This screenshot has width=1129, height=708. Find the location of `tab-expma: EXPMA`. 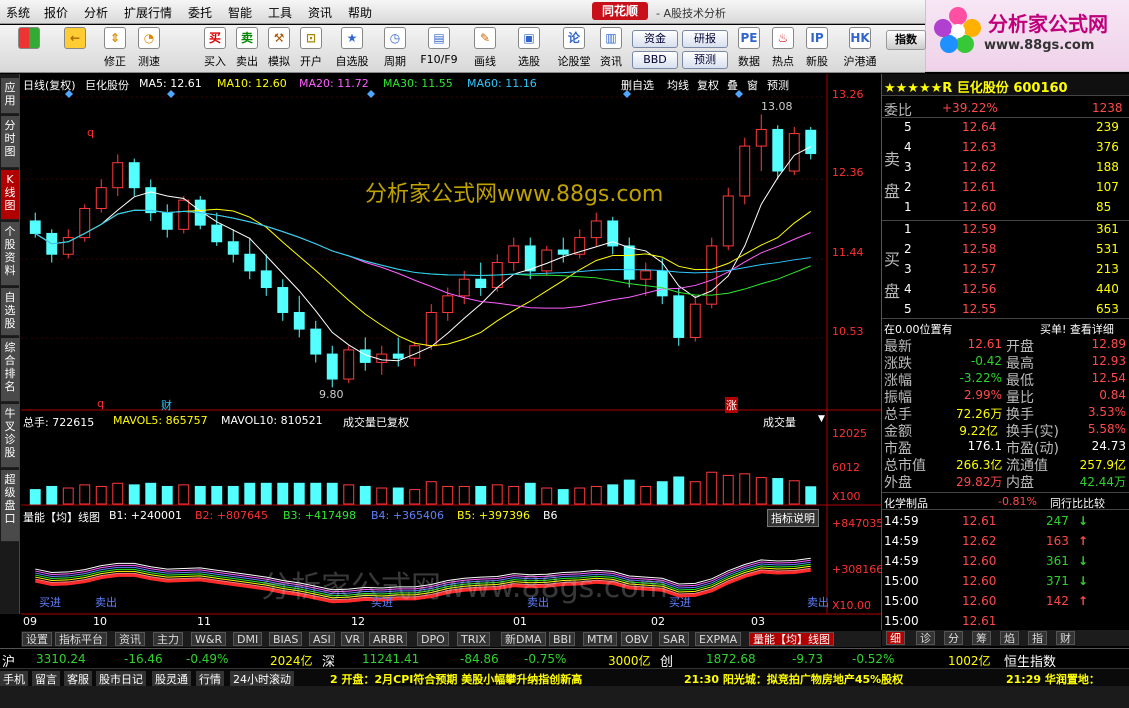

tab-expma: EXPMA is located at coordinates (718, 639).